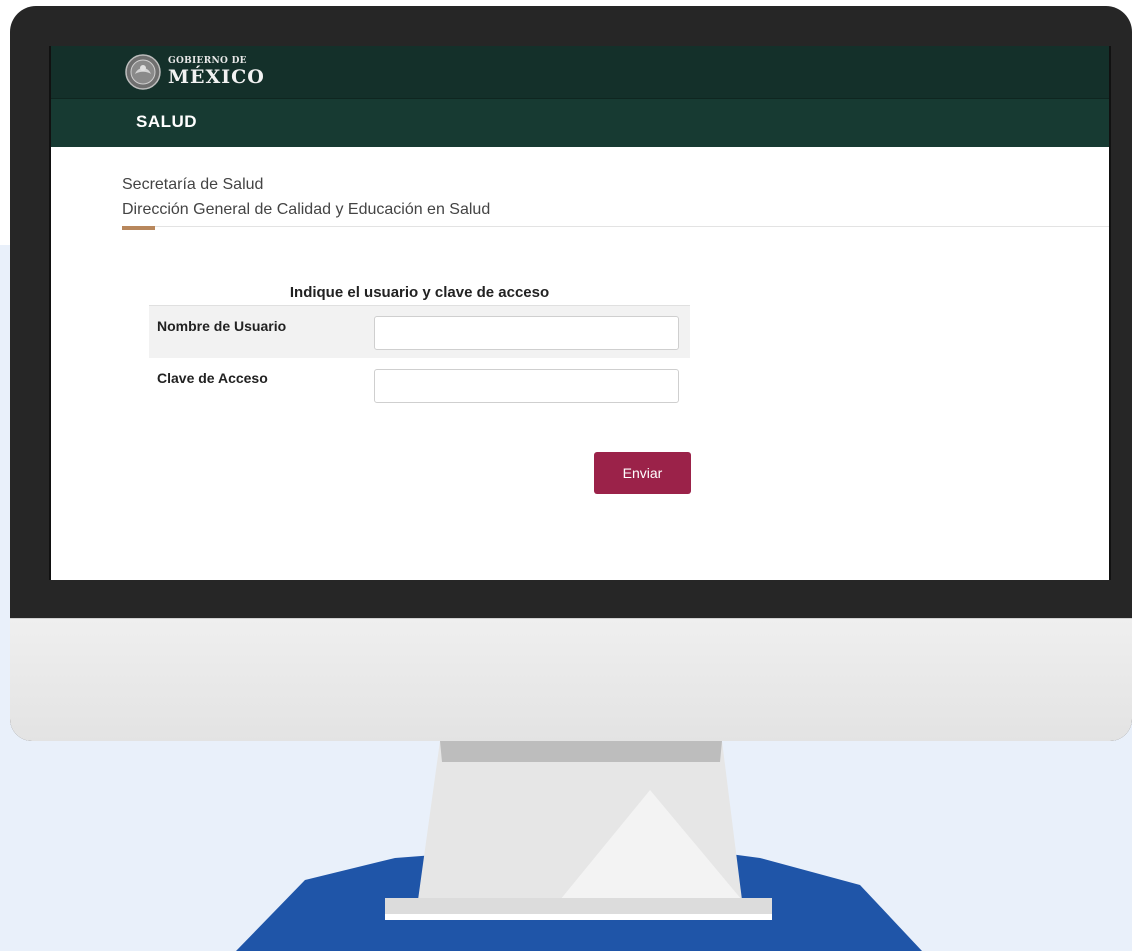 The width and height of the screenshot is (1132, 951). I want to click on monitor-stand, so click(578, 830).